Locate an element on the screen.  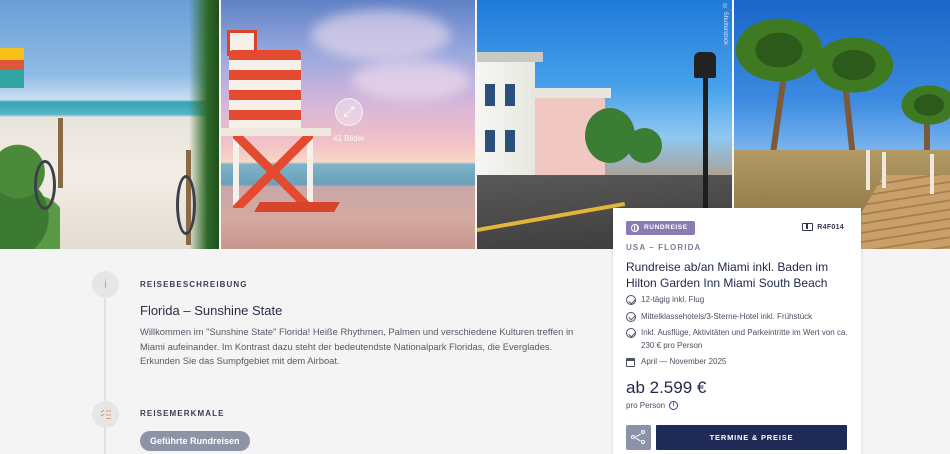
list-check-icon is located at coordinates (105, 414).